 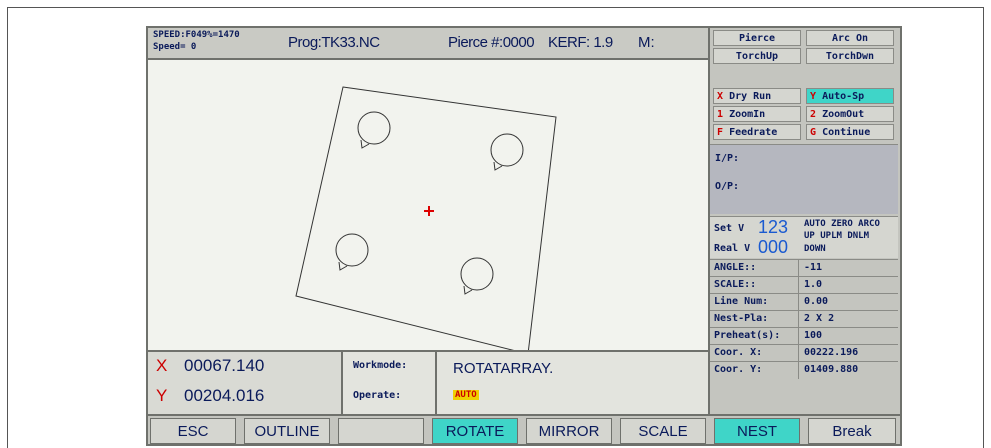 What do you see at coordinates (720, 114) in the screenshot?
I see `zoom-in-hotkey: 1` at bounding box center [720, 114].